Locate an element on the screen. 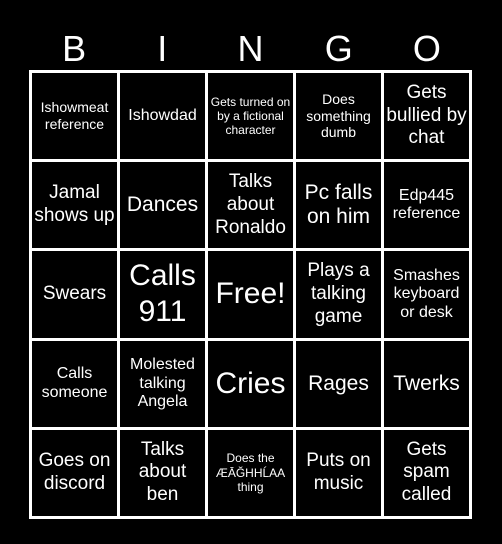 The width and height of the screenshot is (502, 544). bingo-cell: Gets spam called is located at coordinates (426, 472).